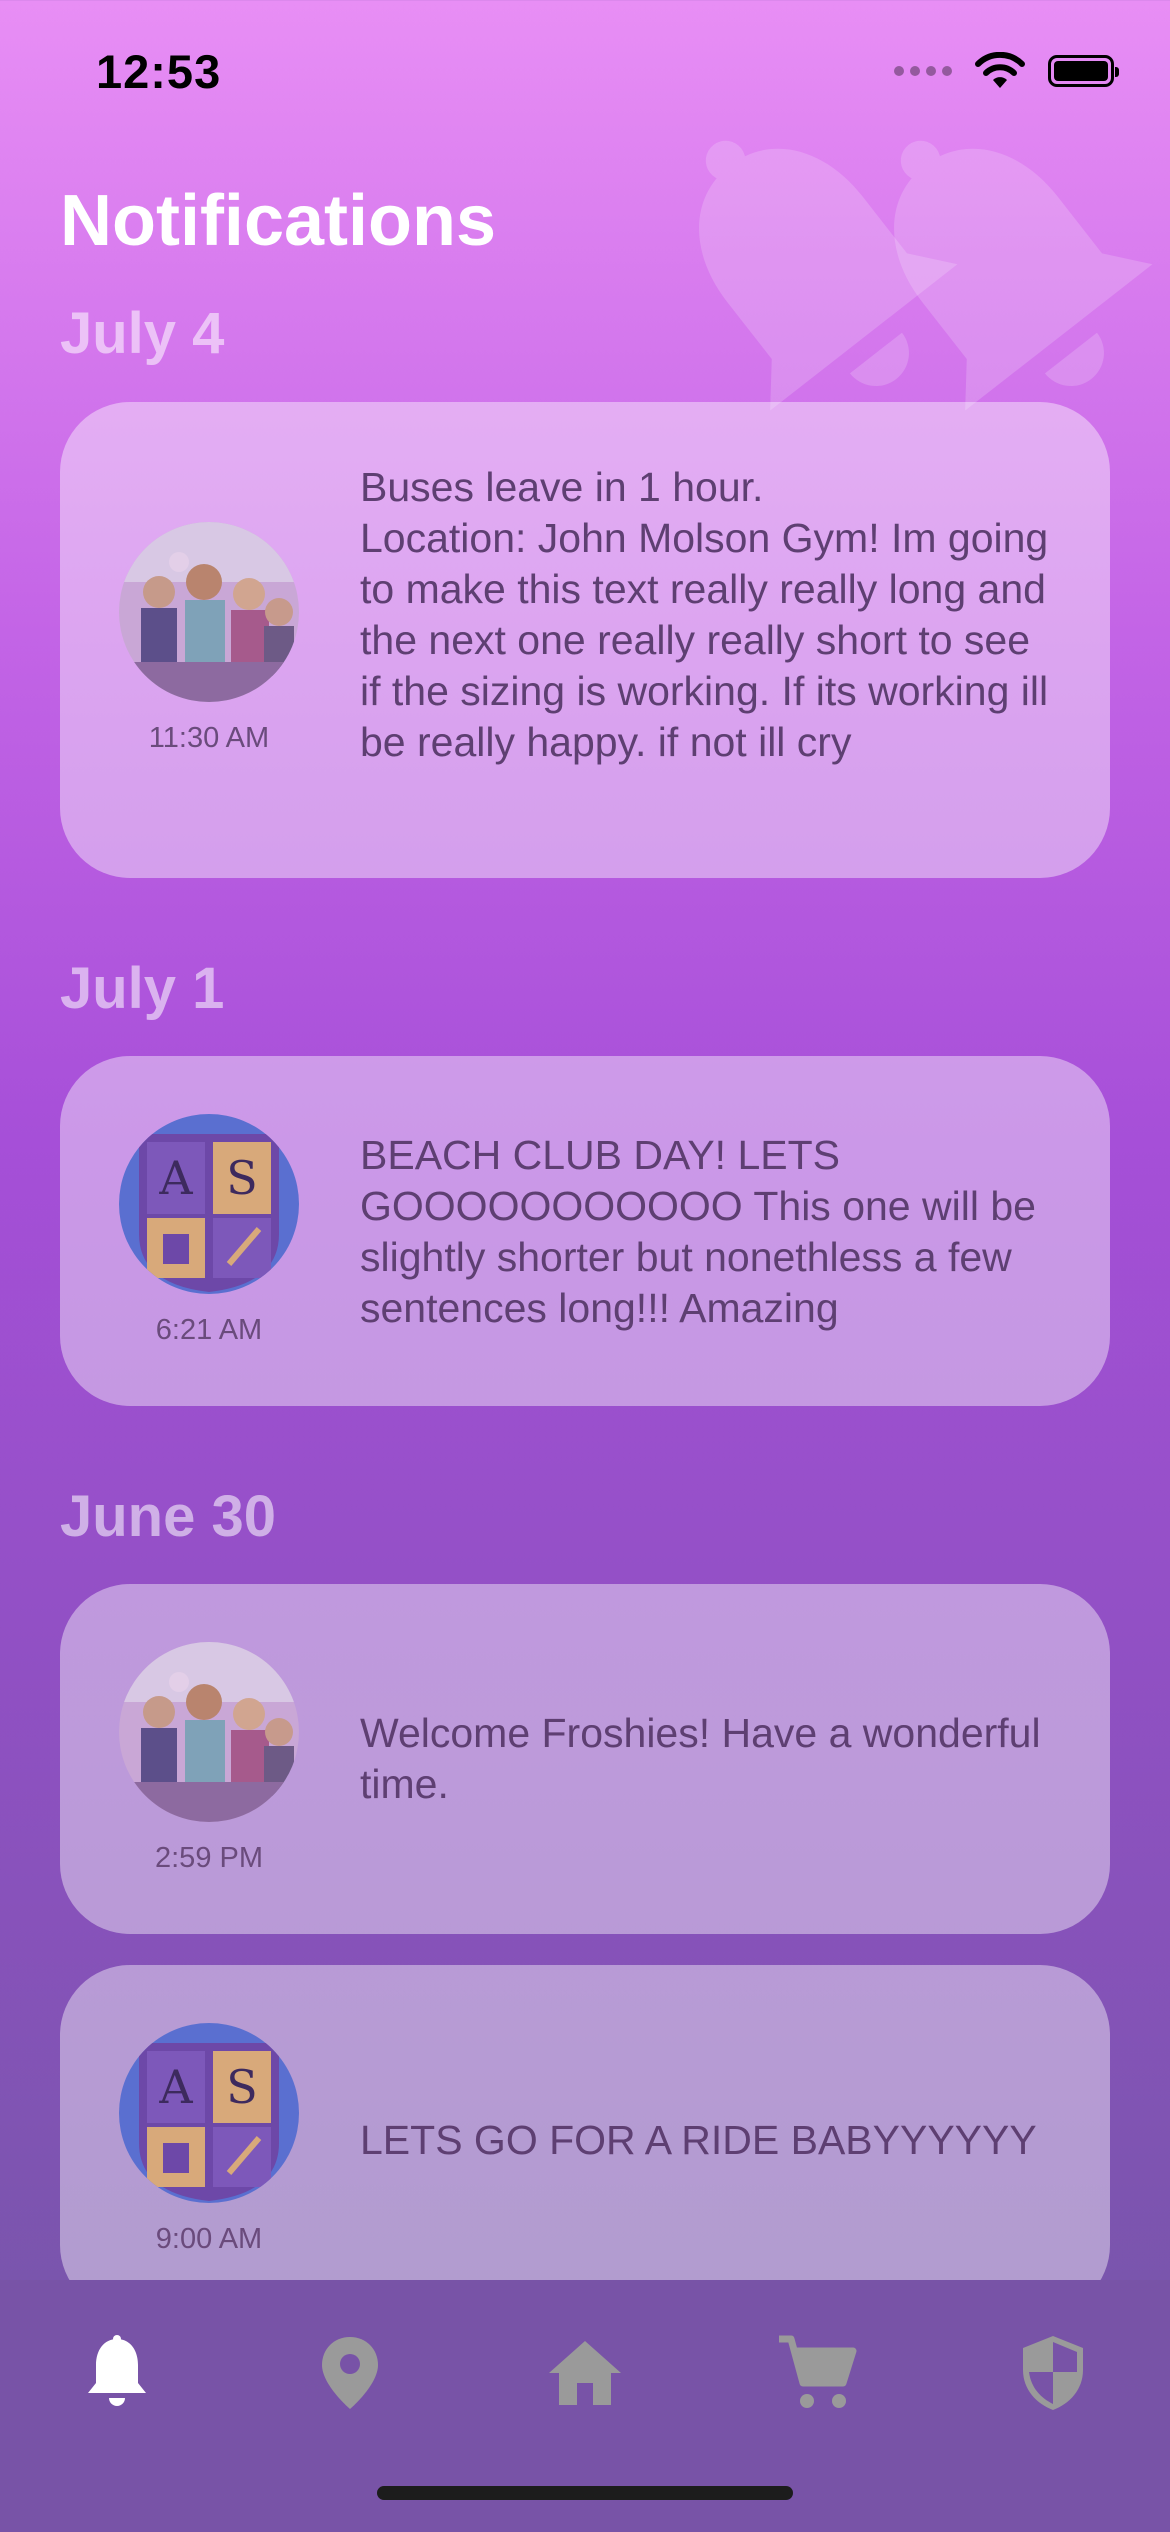 This screenshot has height=2532, width=1170. What do you see at coordinates (168, 1516) in the screenshot?
I see `date-header: June 30` at bounding box center [168, 1516].